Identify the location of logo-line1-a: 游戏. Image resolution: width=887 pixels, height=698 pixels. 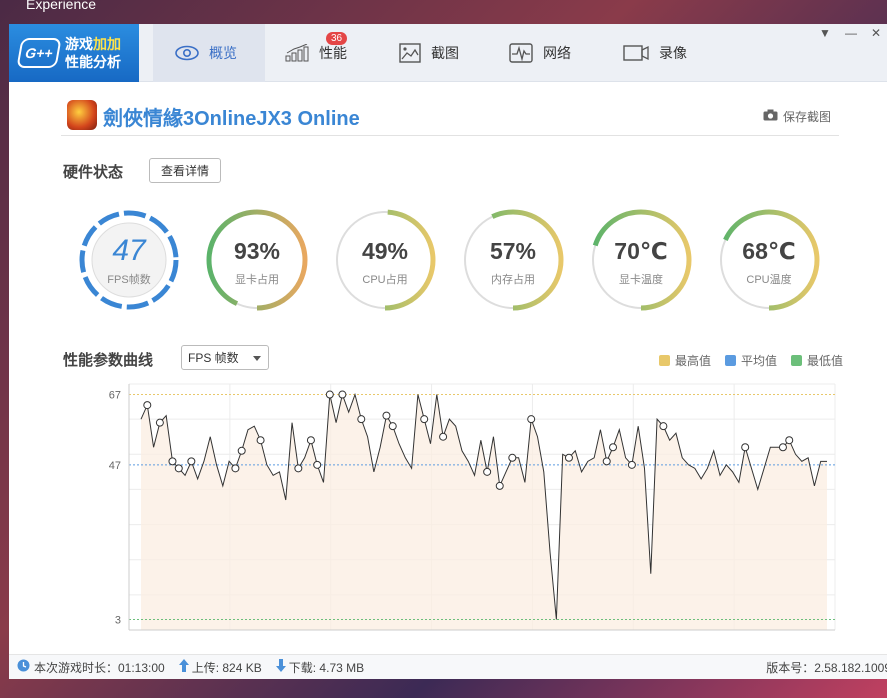
(79, 44).